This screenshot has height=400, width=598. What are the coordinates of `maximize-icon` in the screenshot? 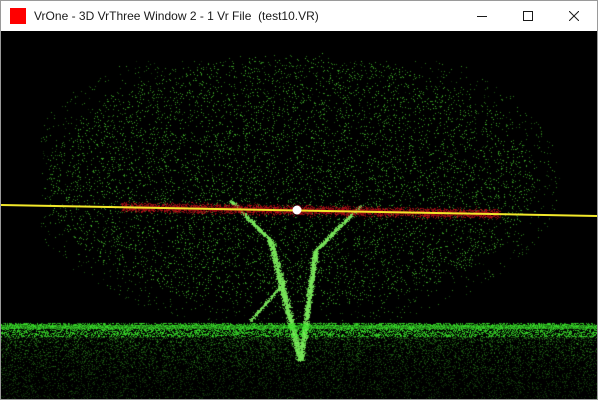 It's located at (528, 16).